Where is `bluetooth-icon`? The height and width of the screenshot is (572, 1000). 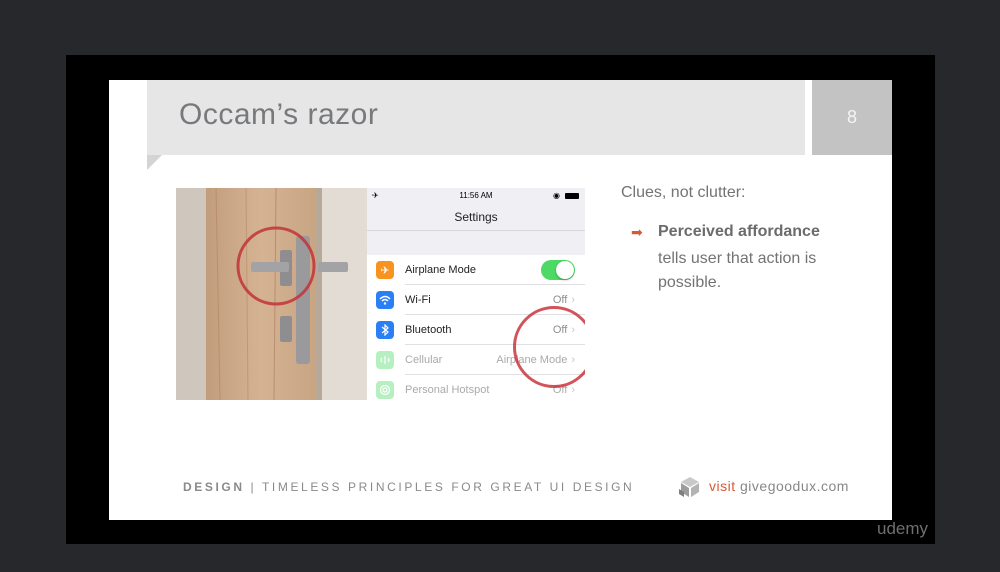 bluetooth-icon is located at coordinates (385, 330).